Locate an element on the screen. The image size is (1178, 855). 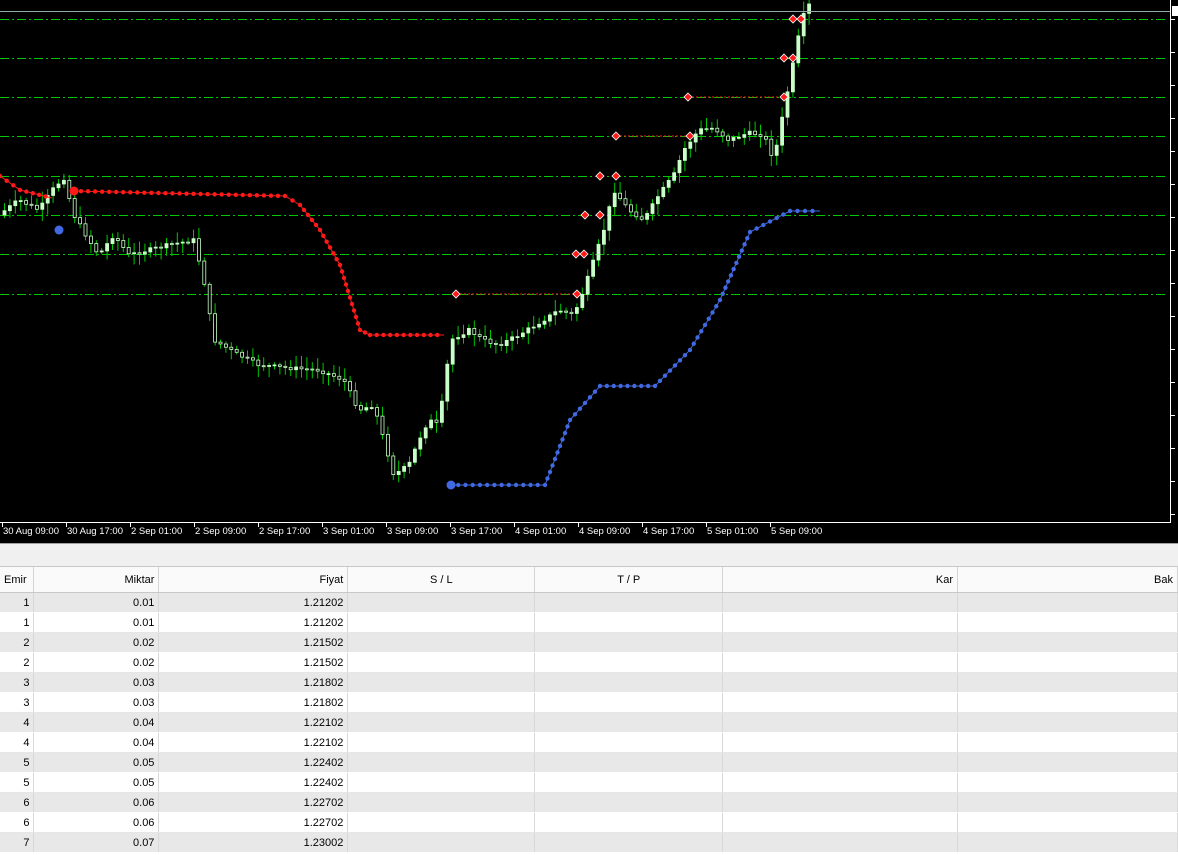
col-header-miktar: Miktar is located at coordinates (96, 580).